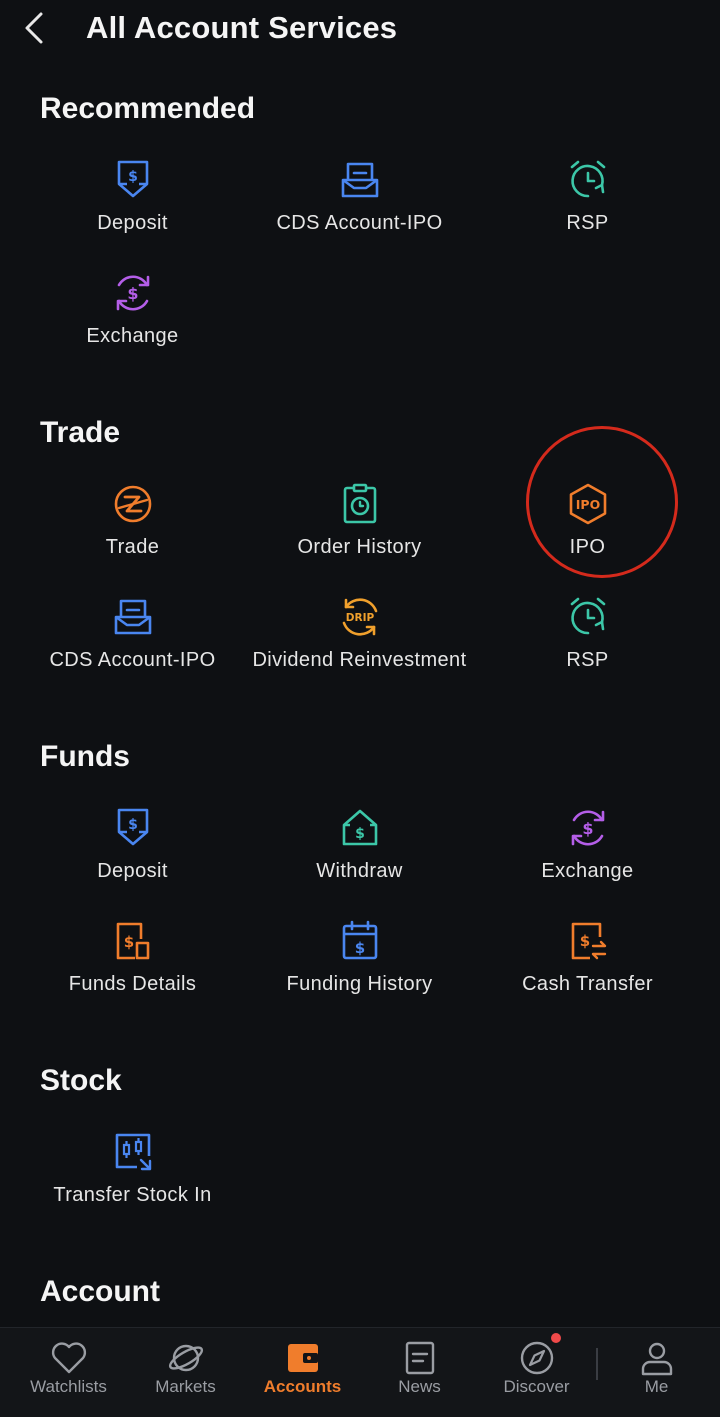 This screenshot has width=720, height=1417. I want to click on news-icon, so click(420, 1358).